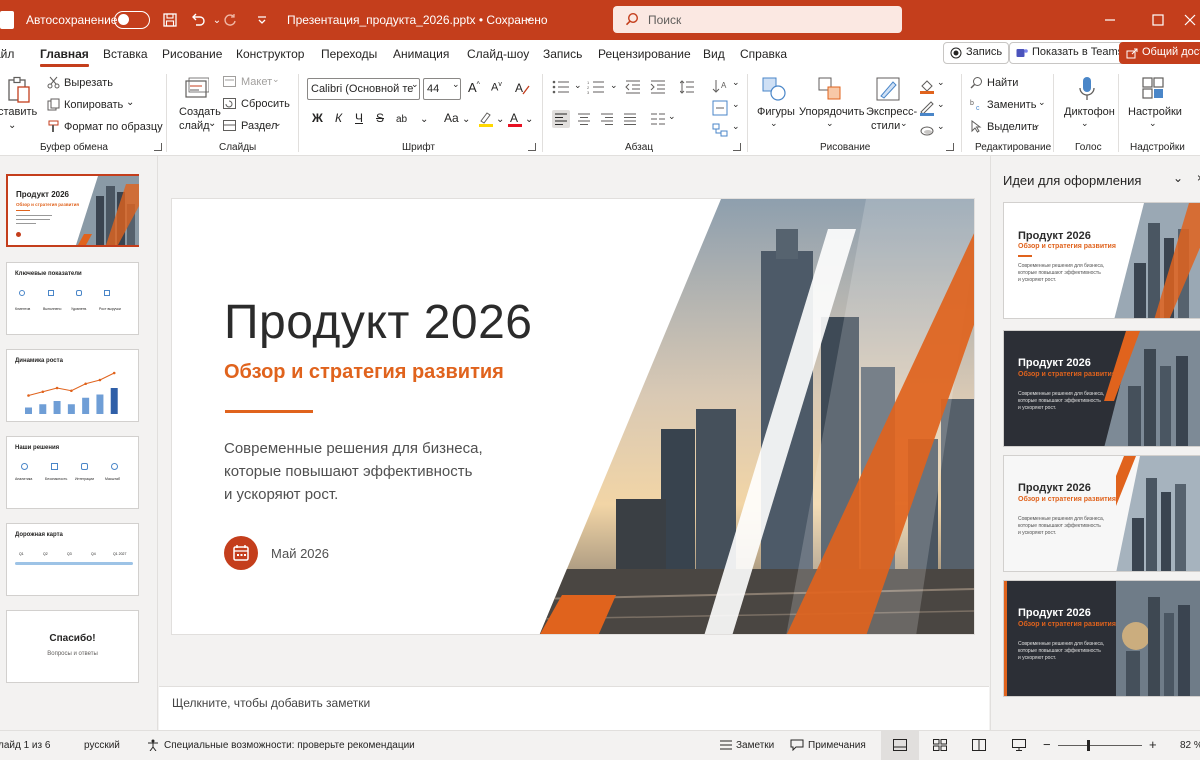  What do you see at coordinates (113, 127) in the screenshot?
I see `format-painter-button: Формат по образцу` at bounding box center [113, 127].